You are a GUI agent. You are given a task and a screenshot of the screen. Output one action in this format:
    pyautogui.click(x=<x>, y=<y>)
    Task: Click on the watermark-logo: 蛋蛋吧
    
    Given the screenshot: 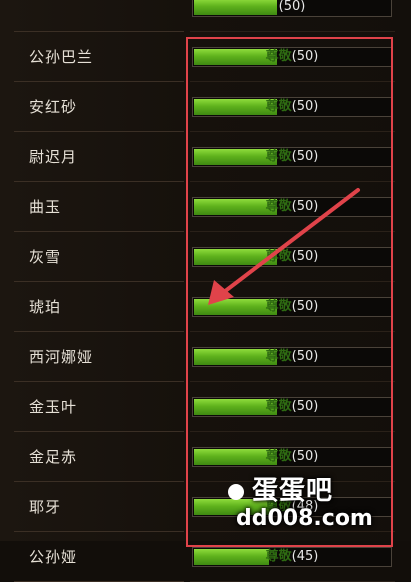 What is the action you would take?
    pyautogui.click(x=280, y=488)
    